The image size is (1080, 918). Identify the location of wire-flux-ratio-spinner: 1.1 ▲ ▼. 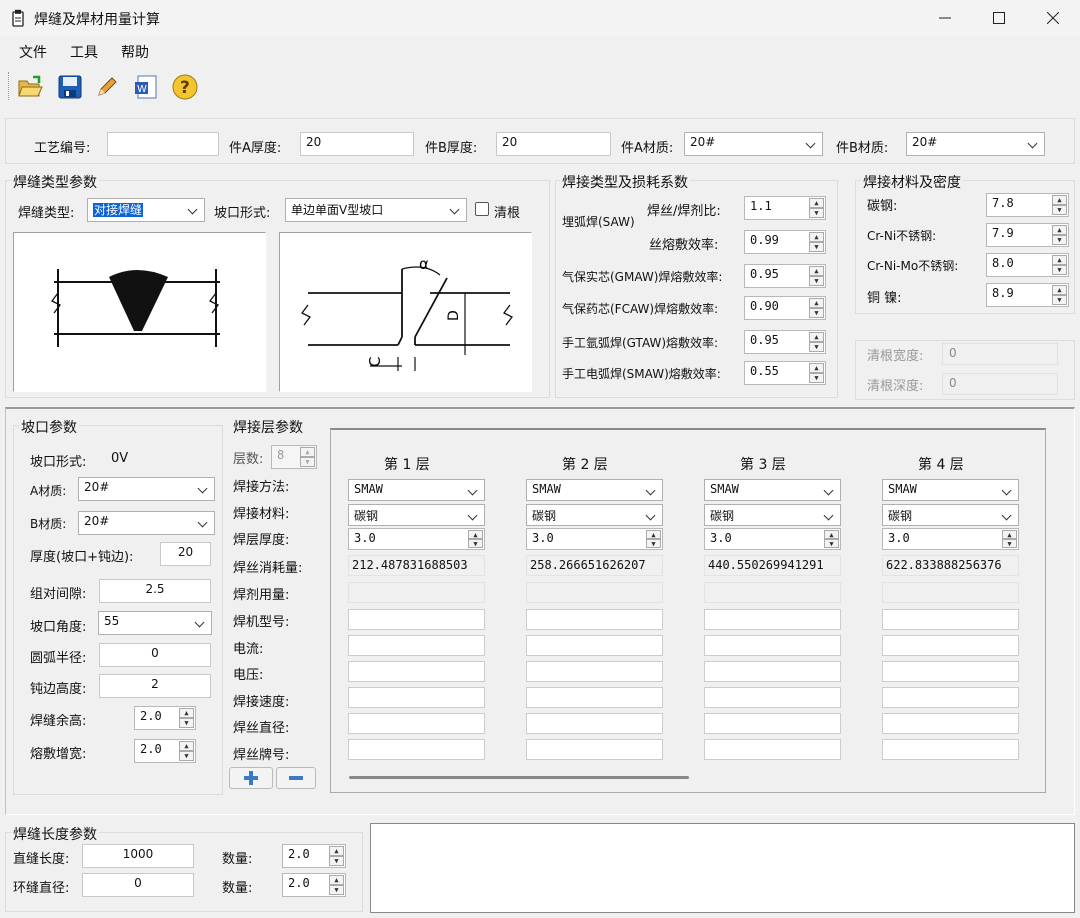
(785, 208).